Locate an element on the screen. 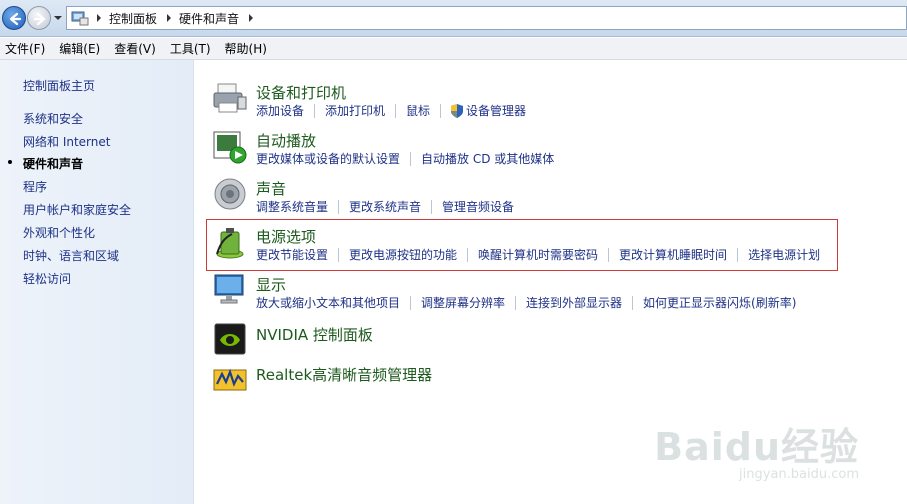 This screenshot has width=907, height=504. category-title: 设备和打印机 is located at coordinates (301, 92).